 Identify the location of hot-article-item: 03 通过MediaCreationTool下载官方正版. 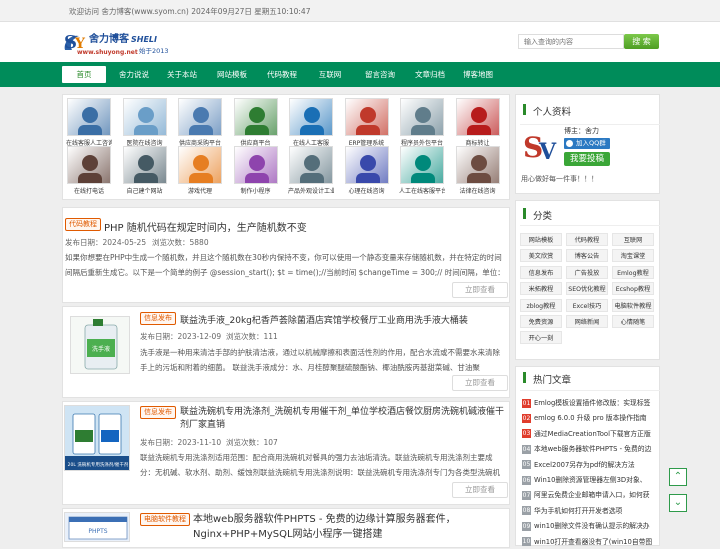
(591, 434).